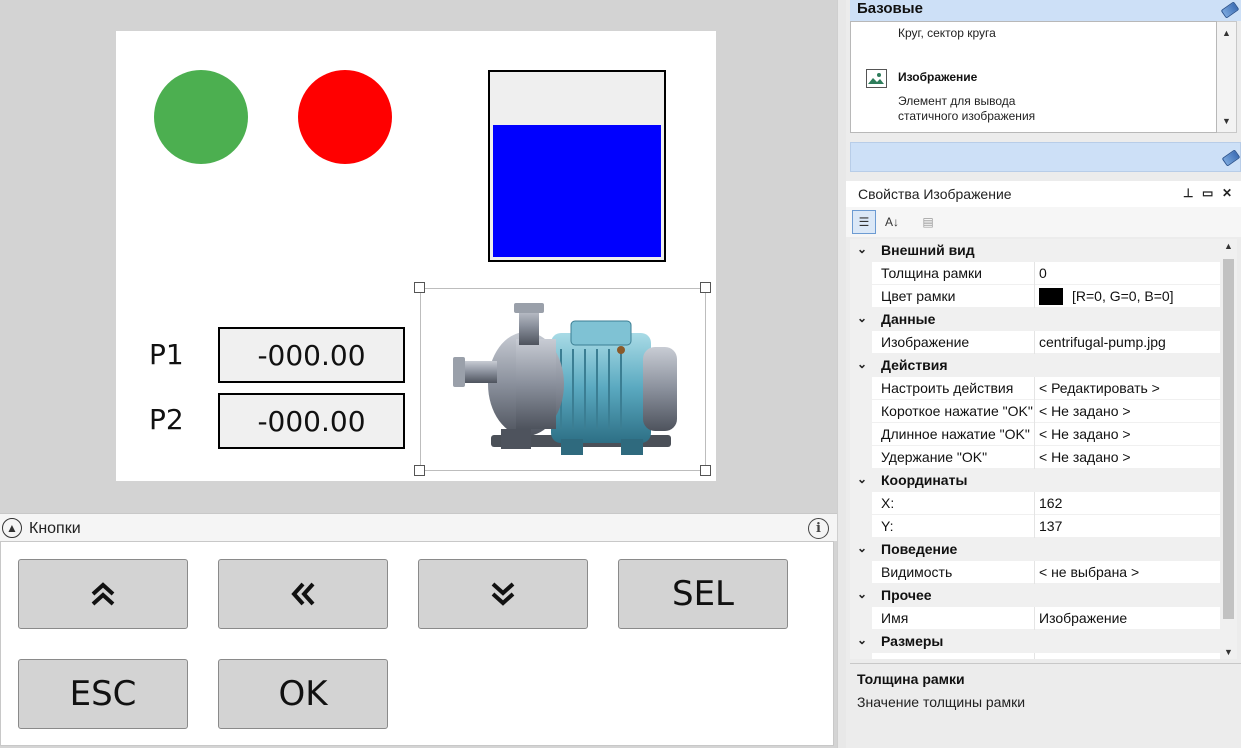  What do you see at coordinates (1035, 641) in the screenshot?
I see `property-category: ⌄ Размеры` at bounding box center [1035, 641].